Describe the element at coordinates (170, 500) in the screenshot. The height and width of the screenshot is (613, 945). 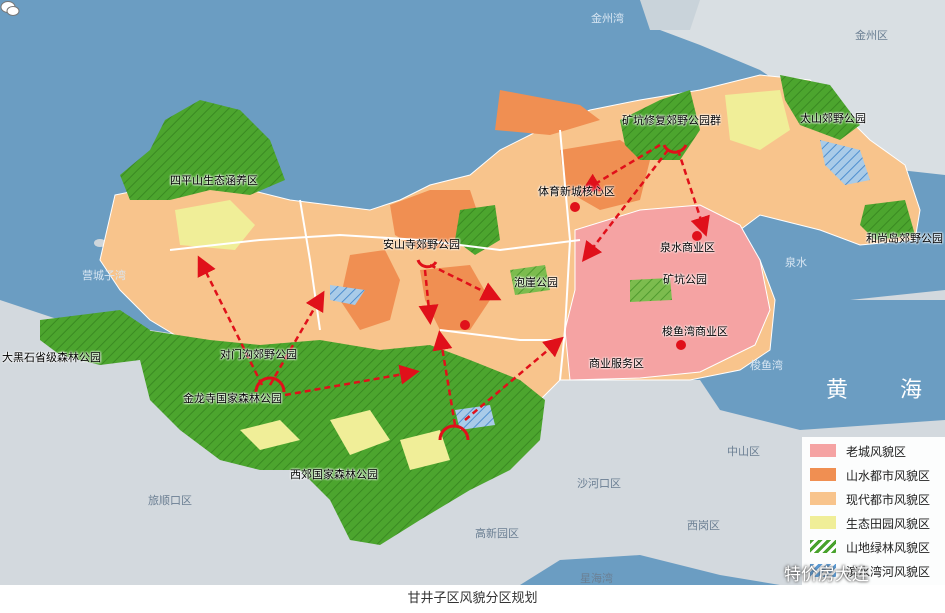
I see `place-lvshunkou: 旅顺口区` at that location.